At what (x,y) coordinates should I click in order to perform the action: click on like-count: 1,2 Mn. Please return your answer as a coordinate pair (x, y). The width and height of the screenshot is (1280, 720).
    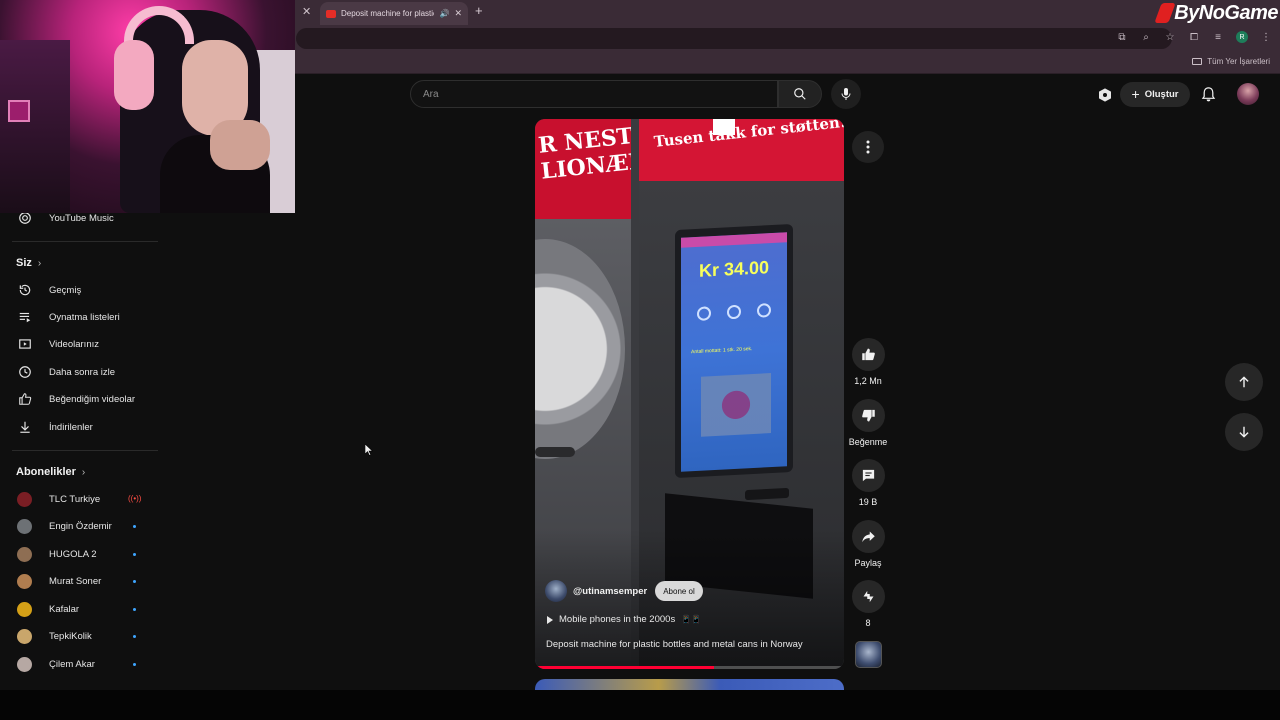
    Looking at the image, I should click on (868, 381).